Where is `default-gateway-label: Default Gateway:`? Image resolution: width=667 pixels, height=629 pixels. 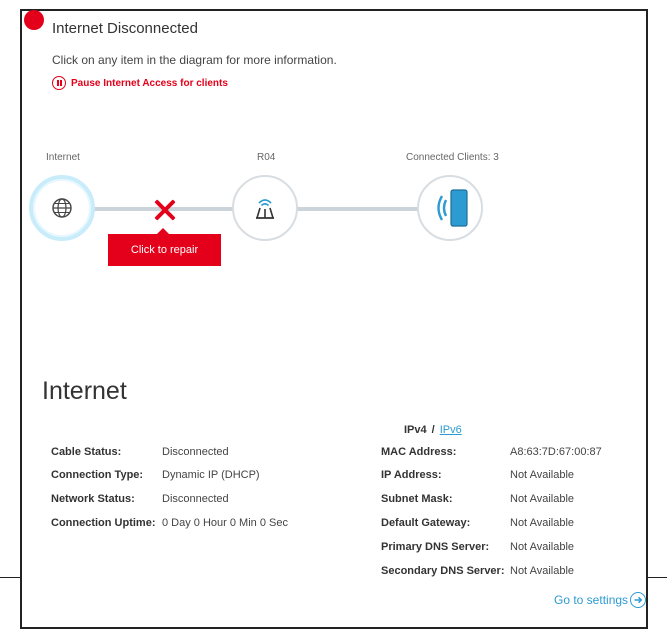
default-gateway-label: Default Gateway: is located at coordinates (426, 523).